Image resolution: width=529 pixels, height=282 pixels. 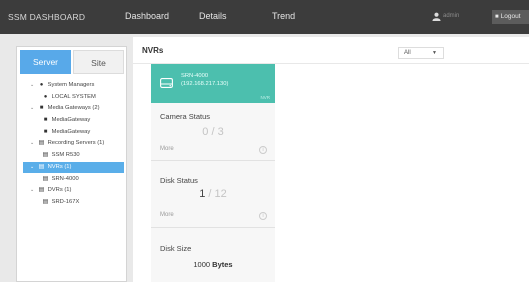 I want to click on tree-node-srd-167x: ▤ SRD-167X, so click(x=82, y=202).